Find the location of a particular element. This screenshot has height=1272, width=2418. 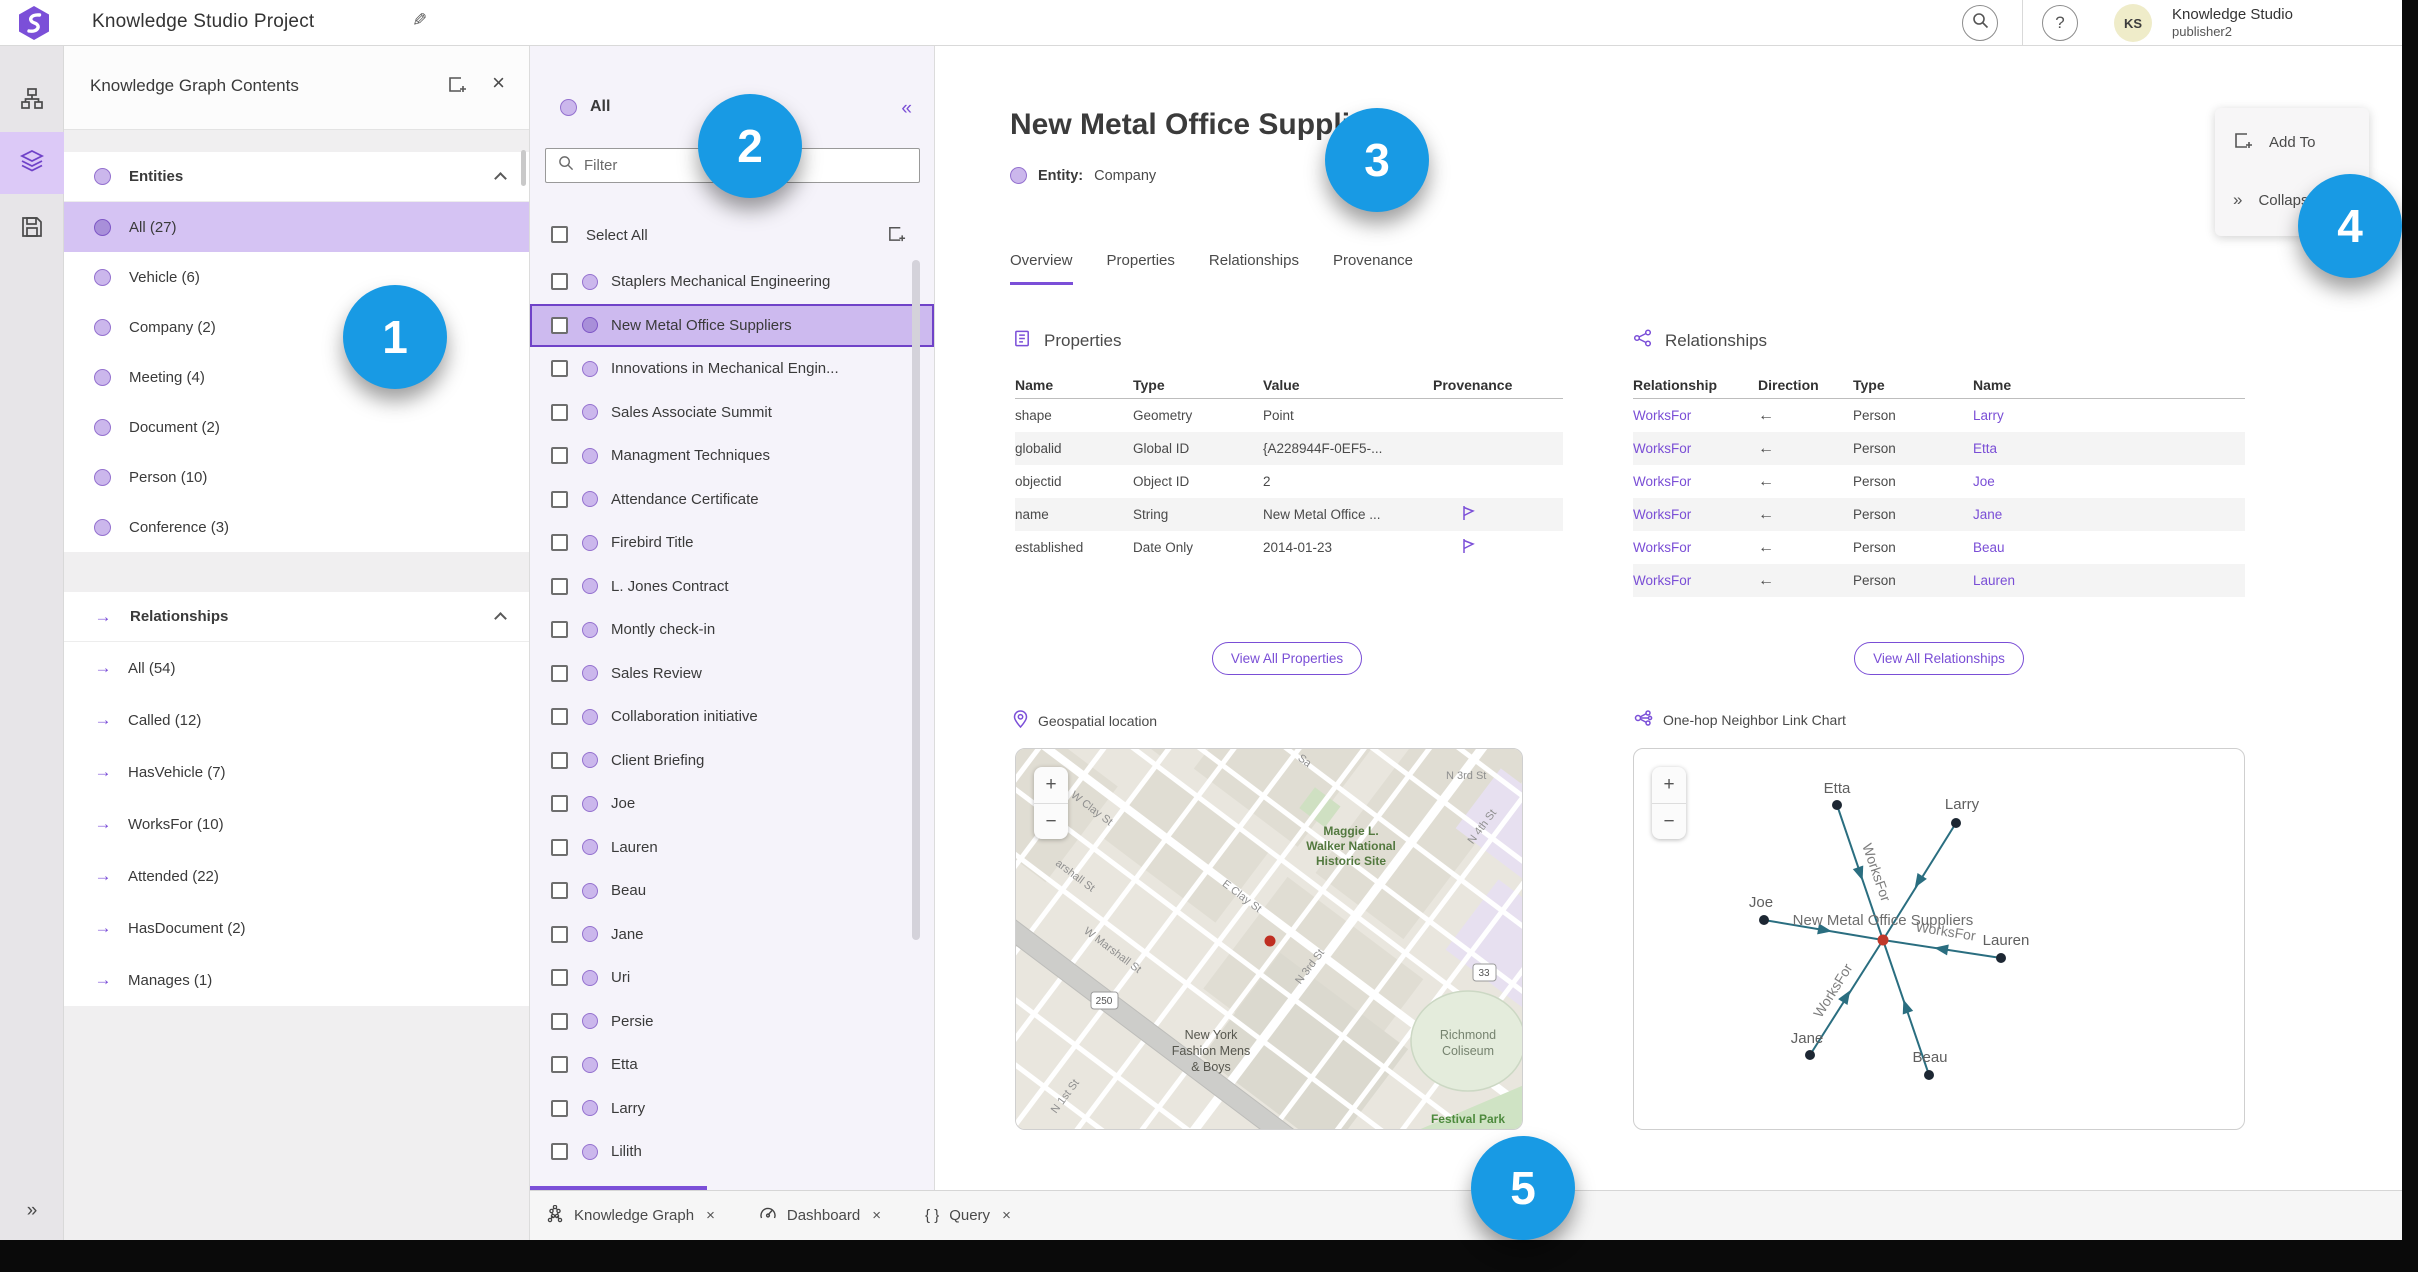

list-item: Lauren is located at coordinates (732, 848).